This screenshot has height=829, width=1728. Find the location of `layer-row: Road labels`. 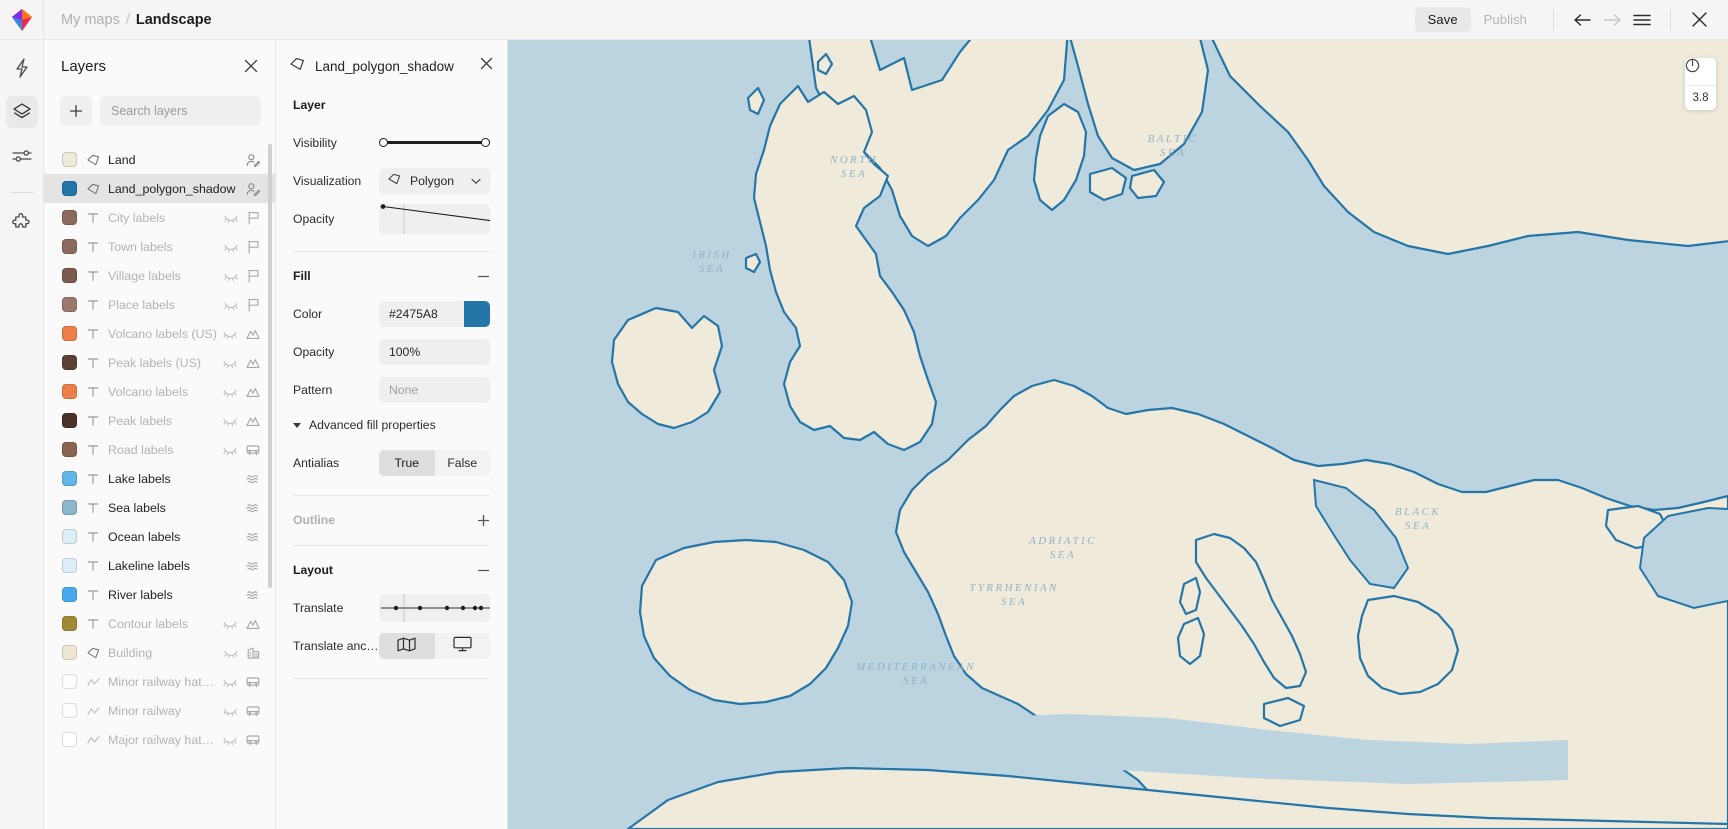

layer-row: Road labels is located at coordinates (160, 449).